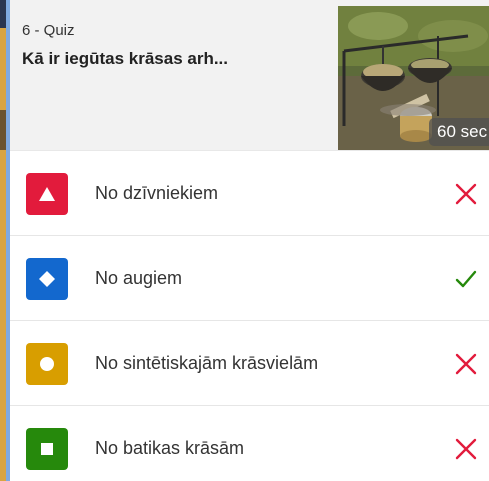 Image resolution: width=489 pixels, height=481 pixels. I want to click on answer-text: No dzīvniekiem, so click(157, 193).